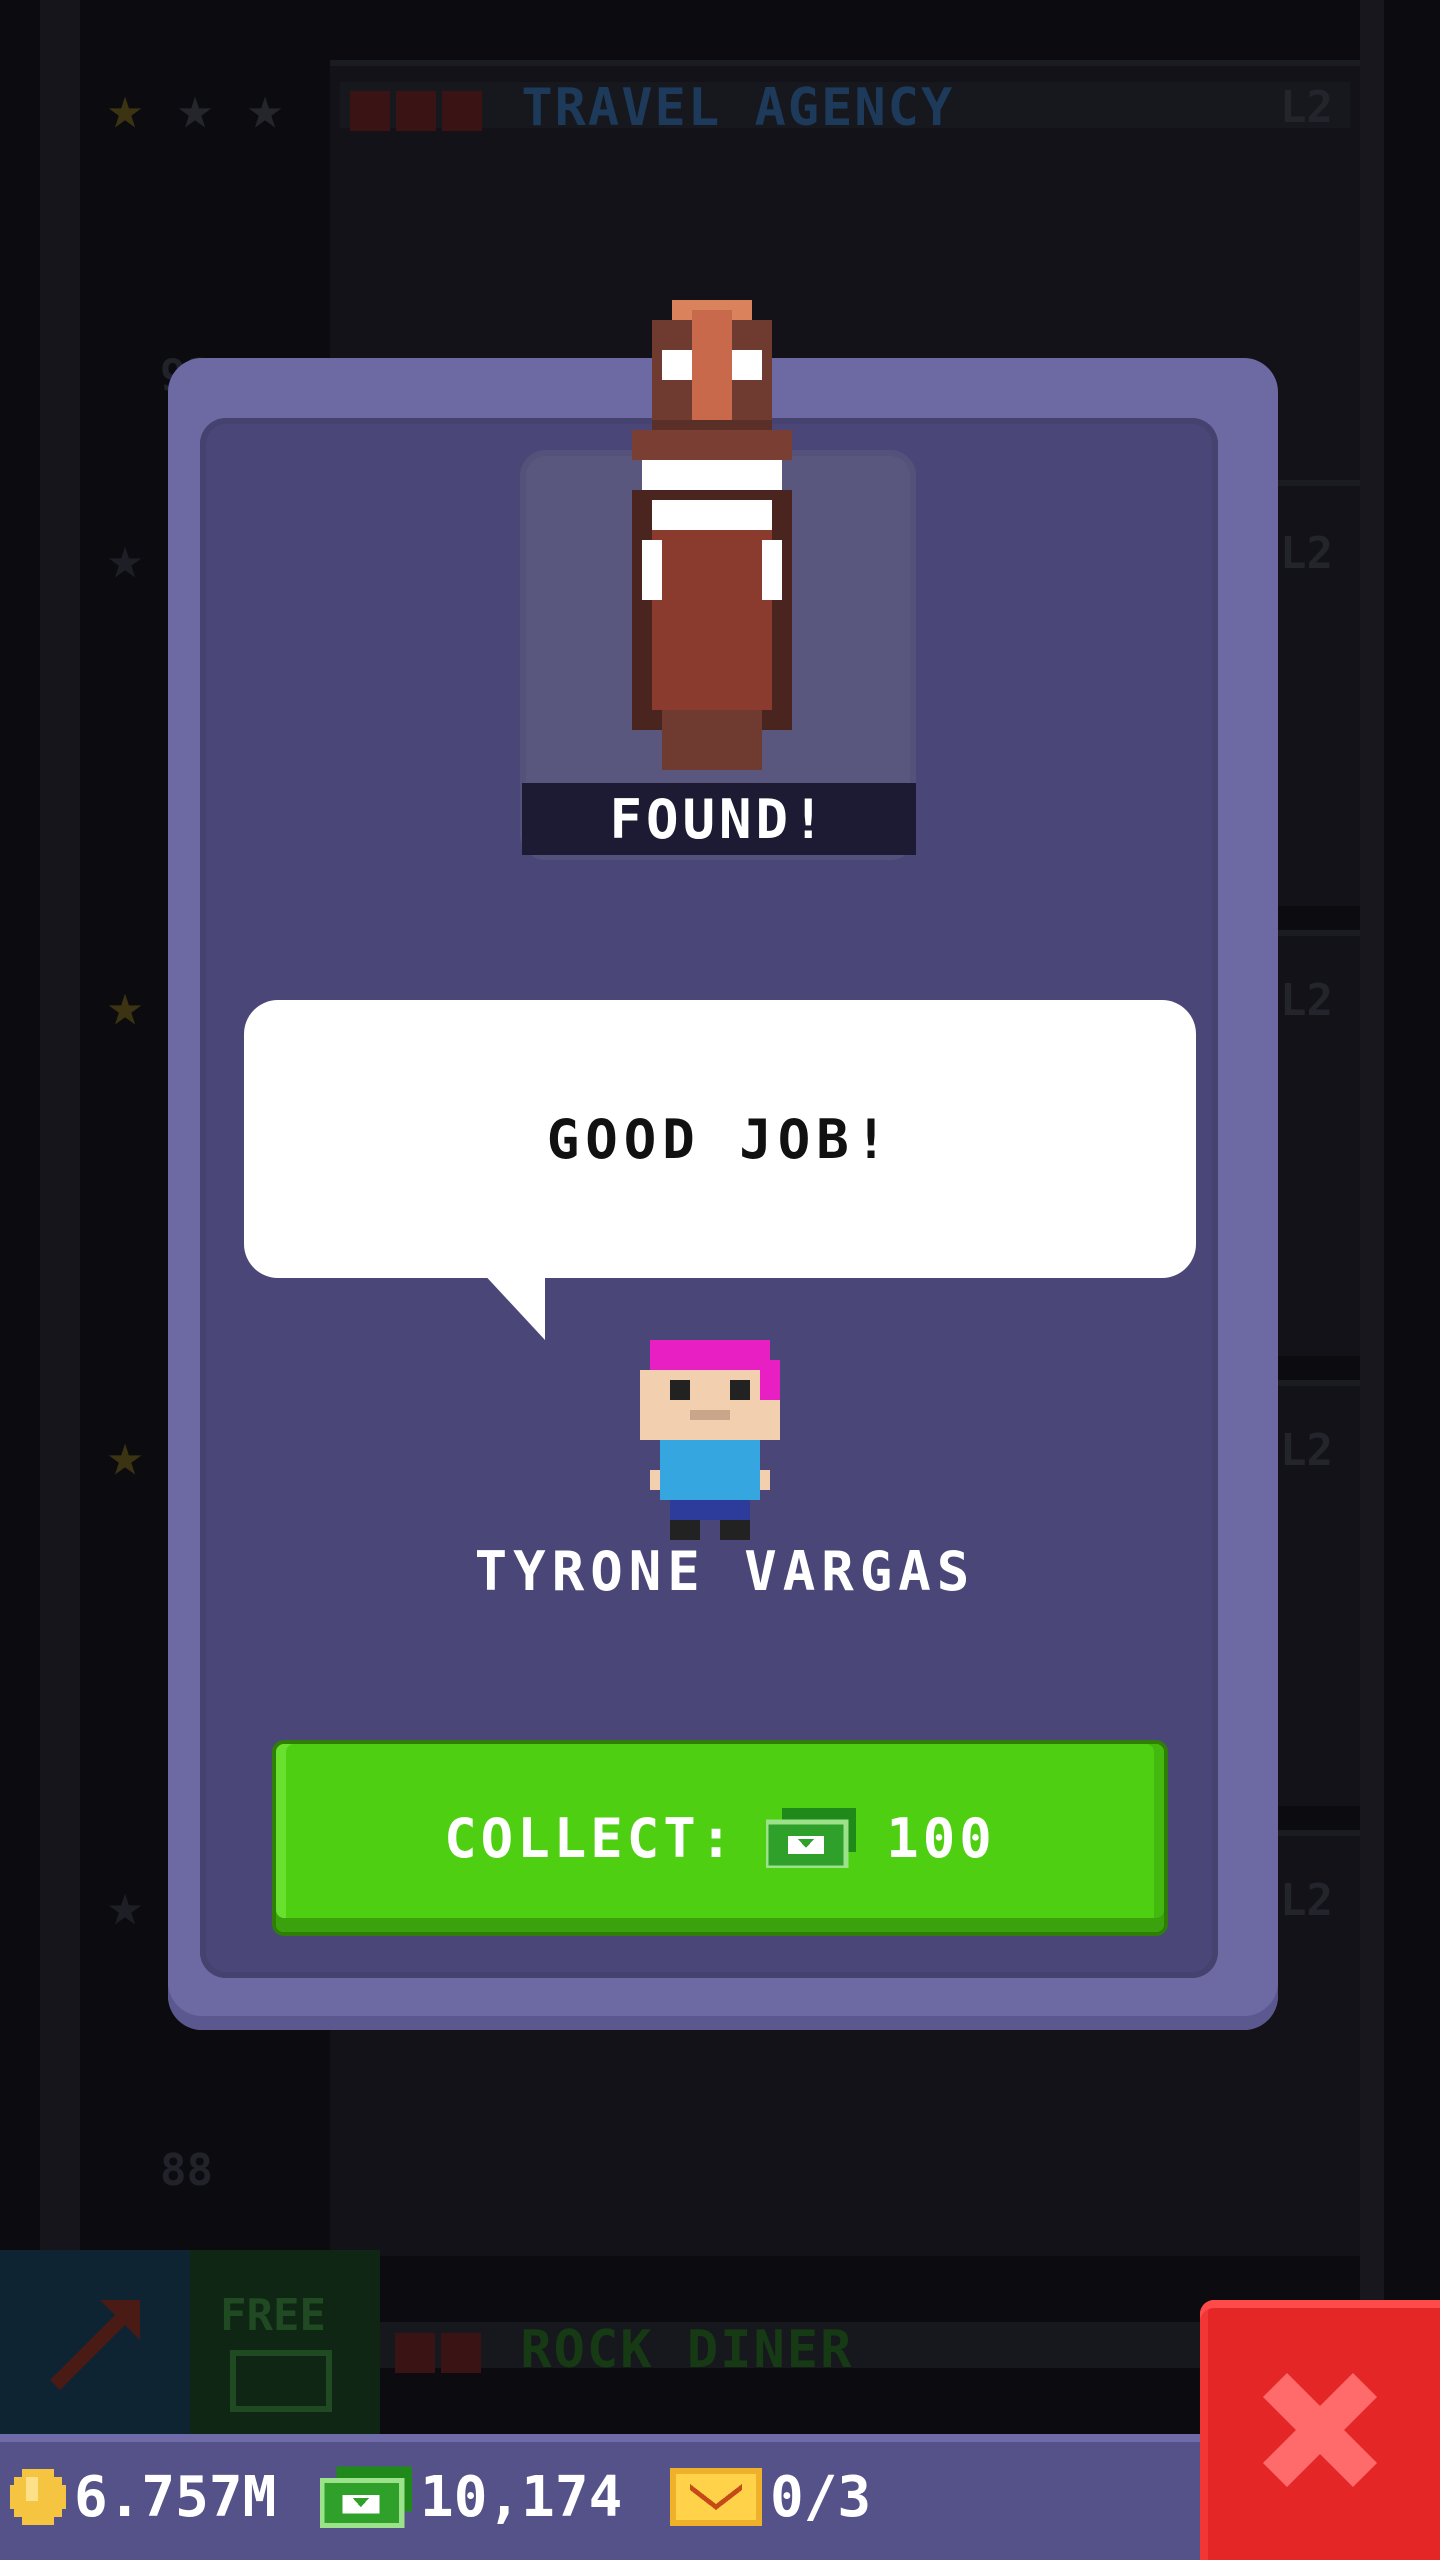 This screenshot has width=1440, height=2560. I want to click on close-icon, so click(1320, 2430).